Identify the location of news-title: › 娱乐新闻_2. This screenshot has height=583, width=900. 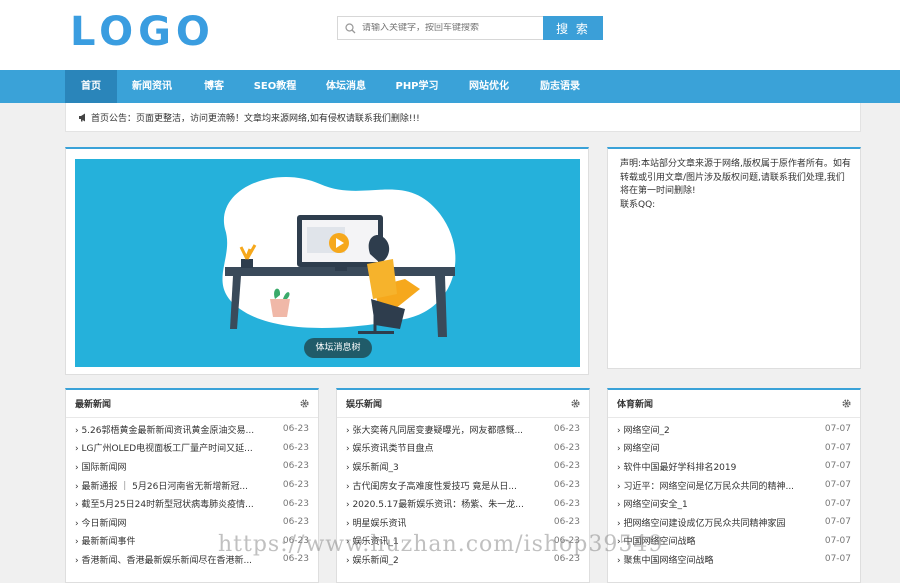
(372, 559).